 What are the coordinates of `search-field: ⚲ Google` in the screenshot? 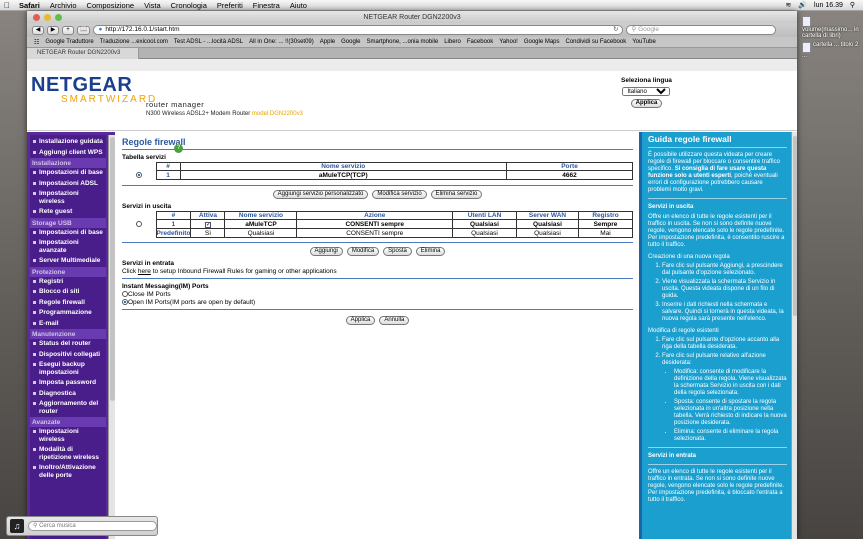 It's located at (701, 30).